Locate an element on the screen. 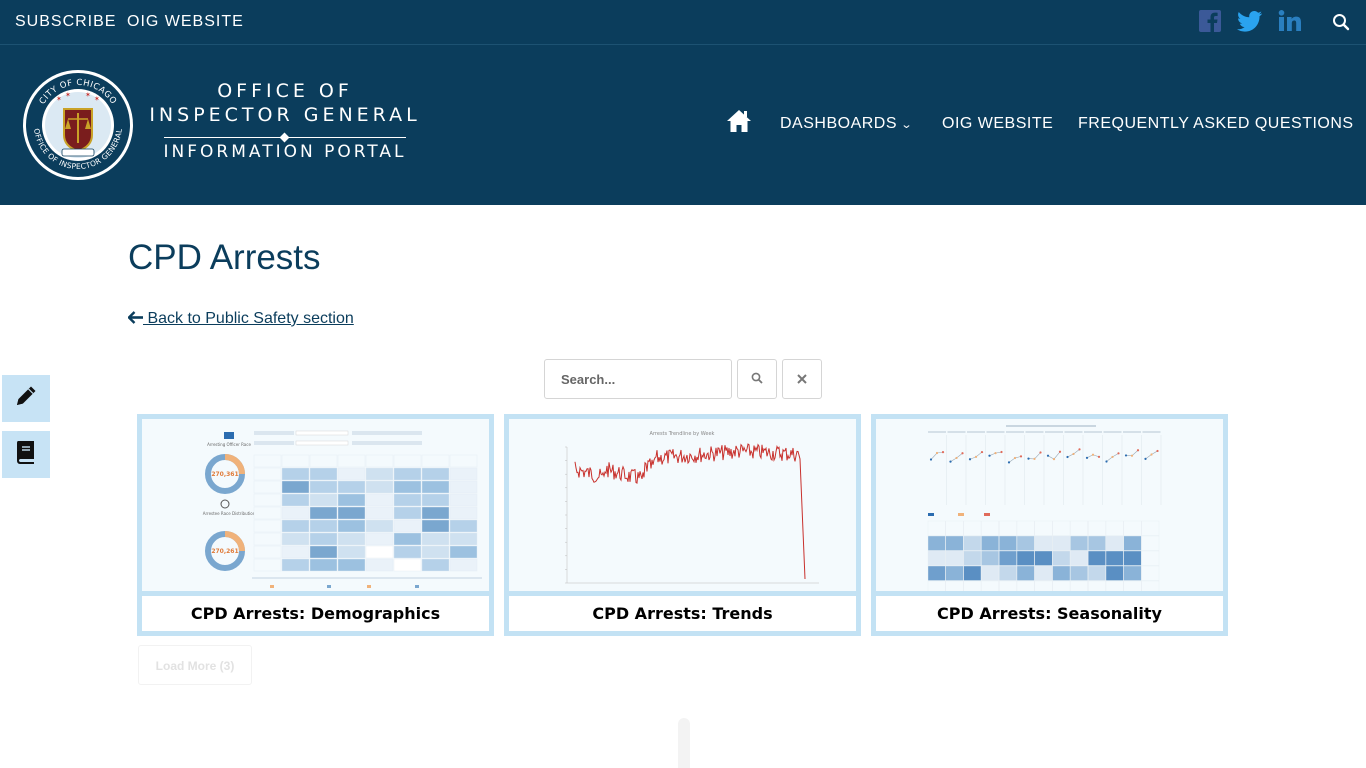 This screenshot has height=768, width=1366. nav-faq: FREQUENTLY ASKED QUESTIONS is located at coordinates (1216, 124).